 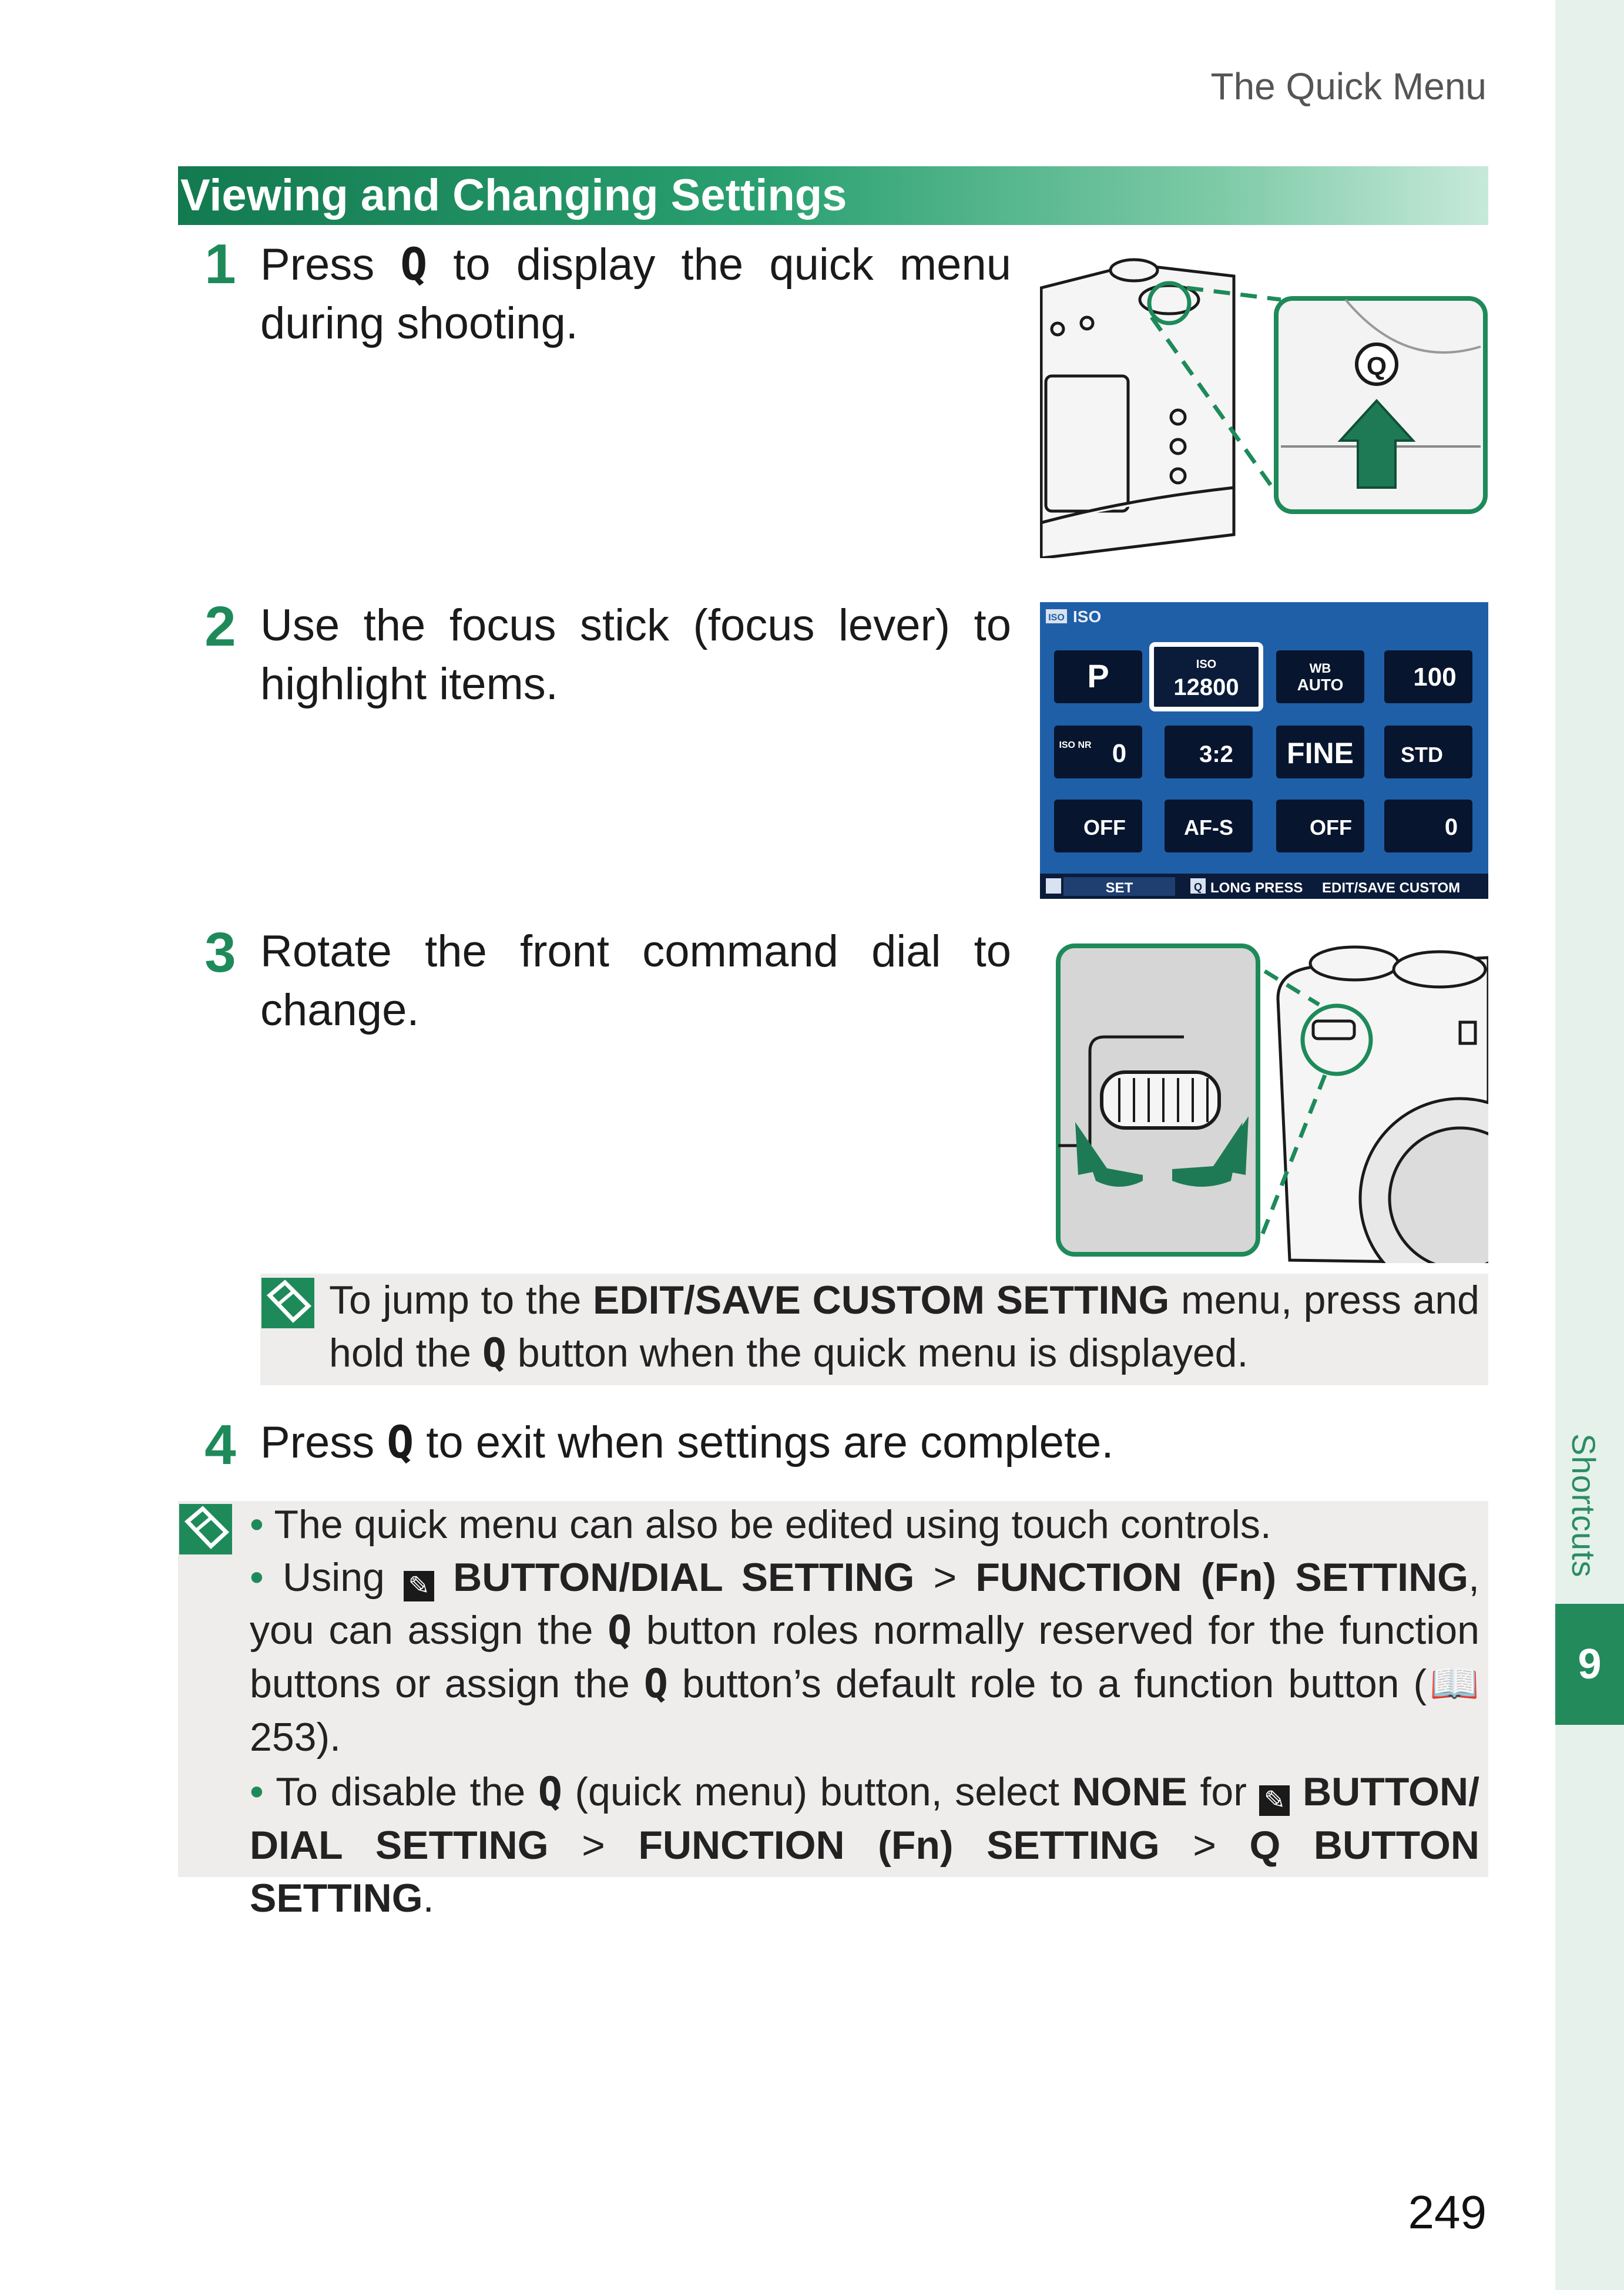 I want to click on qm-tile-dr: 100, so click(x=1435, y=677).